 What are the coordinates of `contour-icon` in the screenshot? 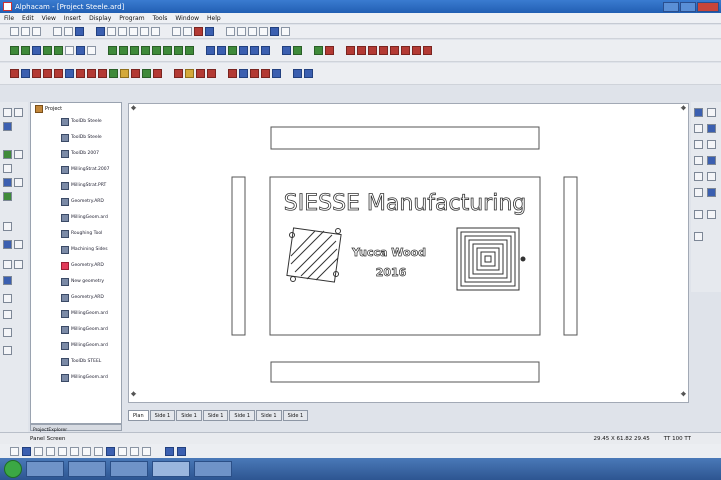 It's located at (156, 50).